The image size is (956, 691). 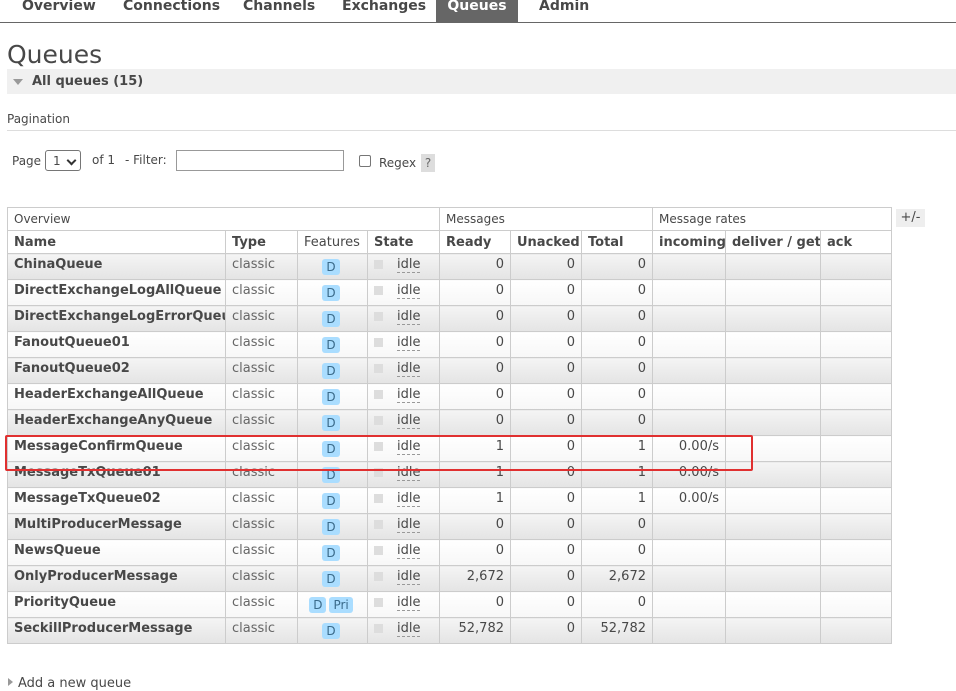 What do you see at coordinates (98, 446) in the screenshot?
I see `queue-name: MessageConfirmQueue` at bounding box center [98, 446].